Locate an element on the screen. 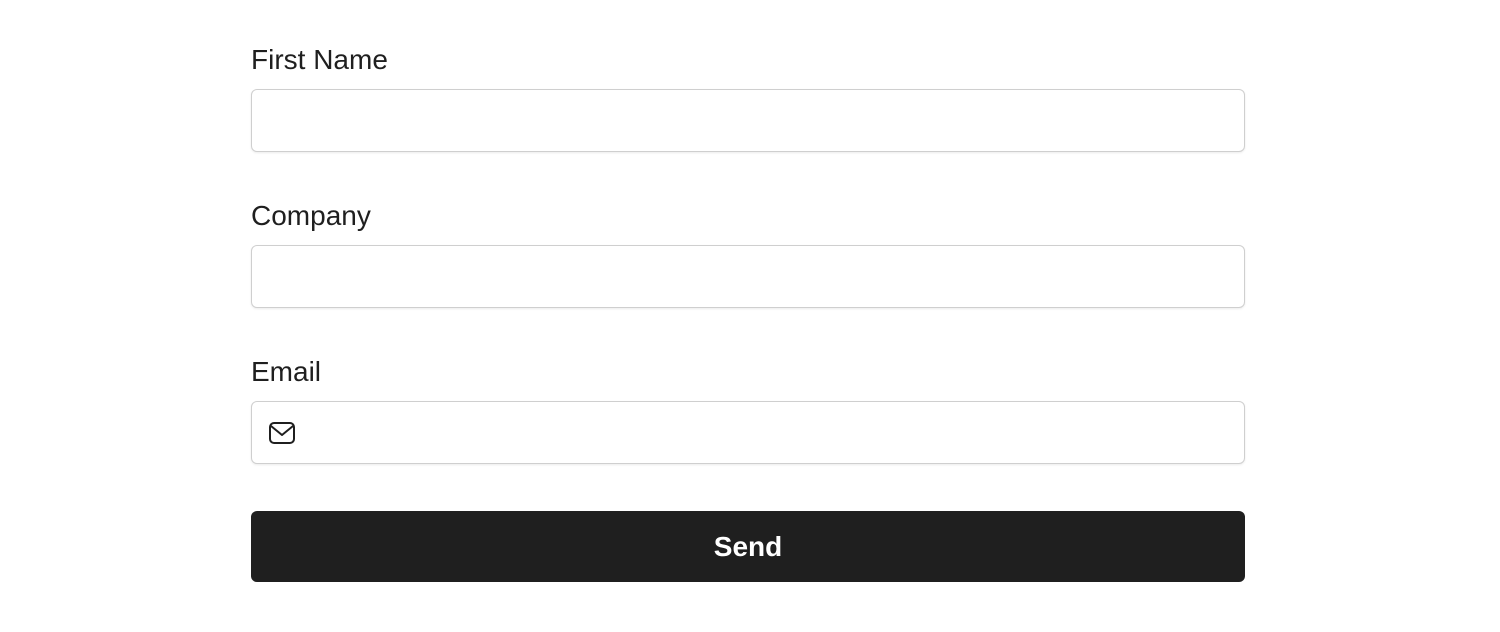  email-input is located at coordinates (748, 432).